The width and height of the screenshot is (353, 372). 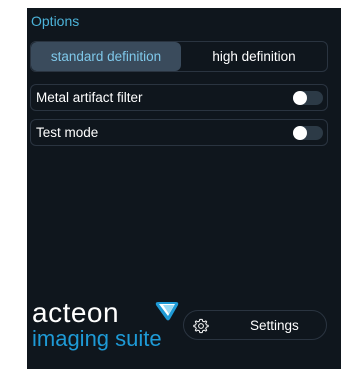 What do you see at coordinates (76, 312) in the screenshot?
I see `logo-wordmark-acteon: acteon` at bounding box center [76, 312].